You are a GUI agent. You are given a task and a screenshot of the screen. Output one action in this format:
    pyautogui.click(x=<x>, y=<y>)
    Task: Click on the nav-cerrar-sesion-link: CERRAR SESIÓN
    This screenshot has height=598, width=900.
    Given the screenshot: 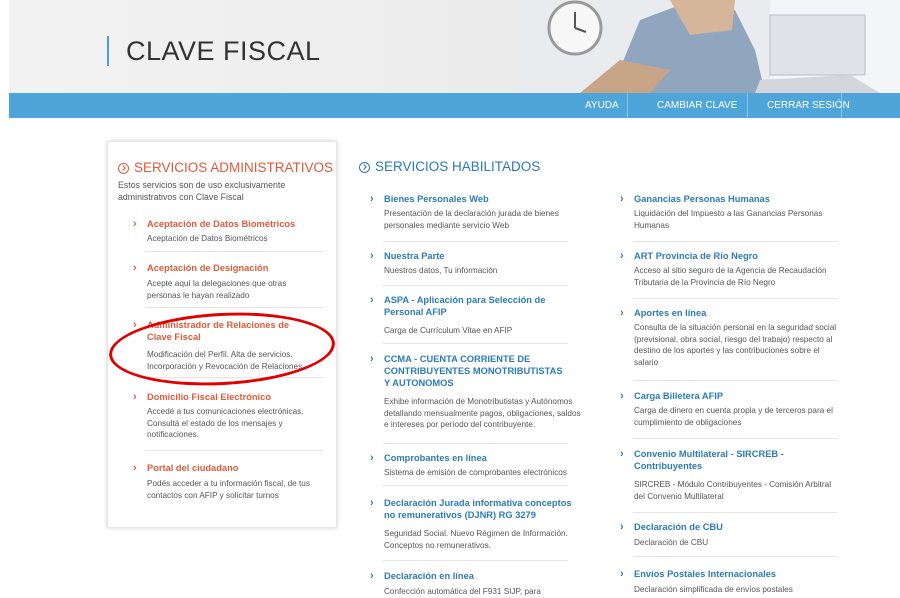 What is the action you would take?
    pyautogui.click(x=808, y=105)
    